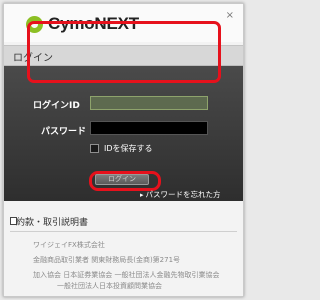  Describe the element at coordinates (180, 194) in the screenshot. I see `forgot-password-link: パスワードを忘れた方` at that location.